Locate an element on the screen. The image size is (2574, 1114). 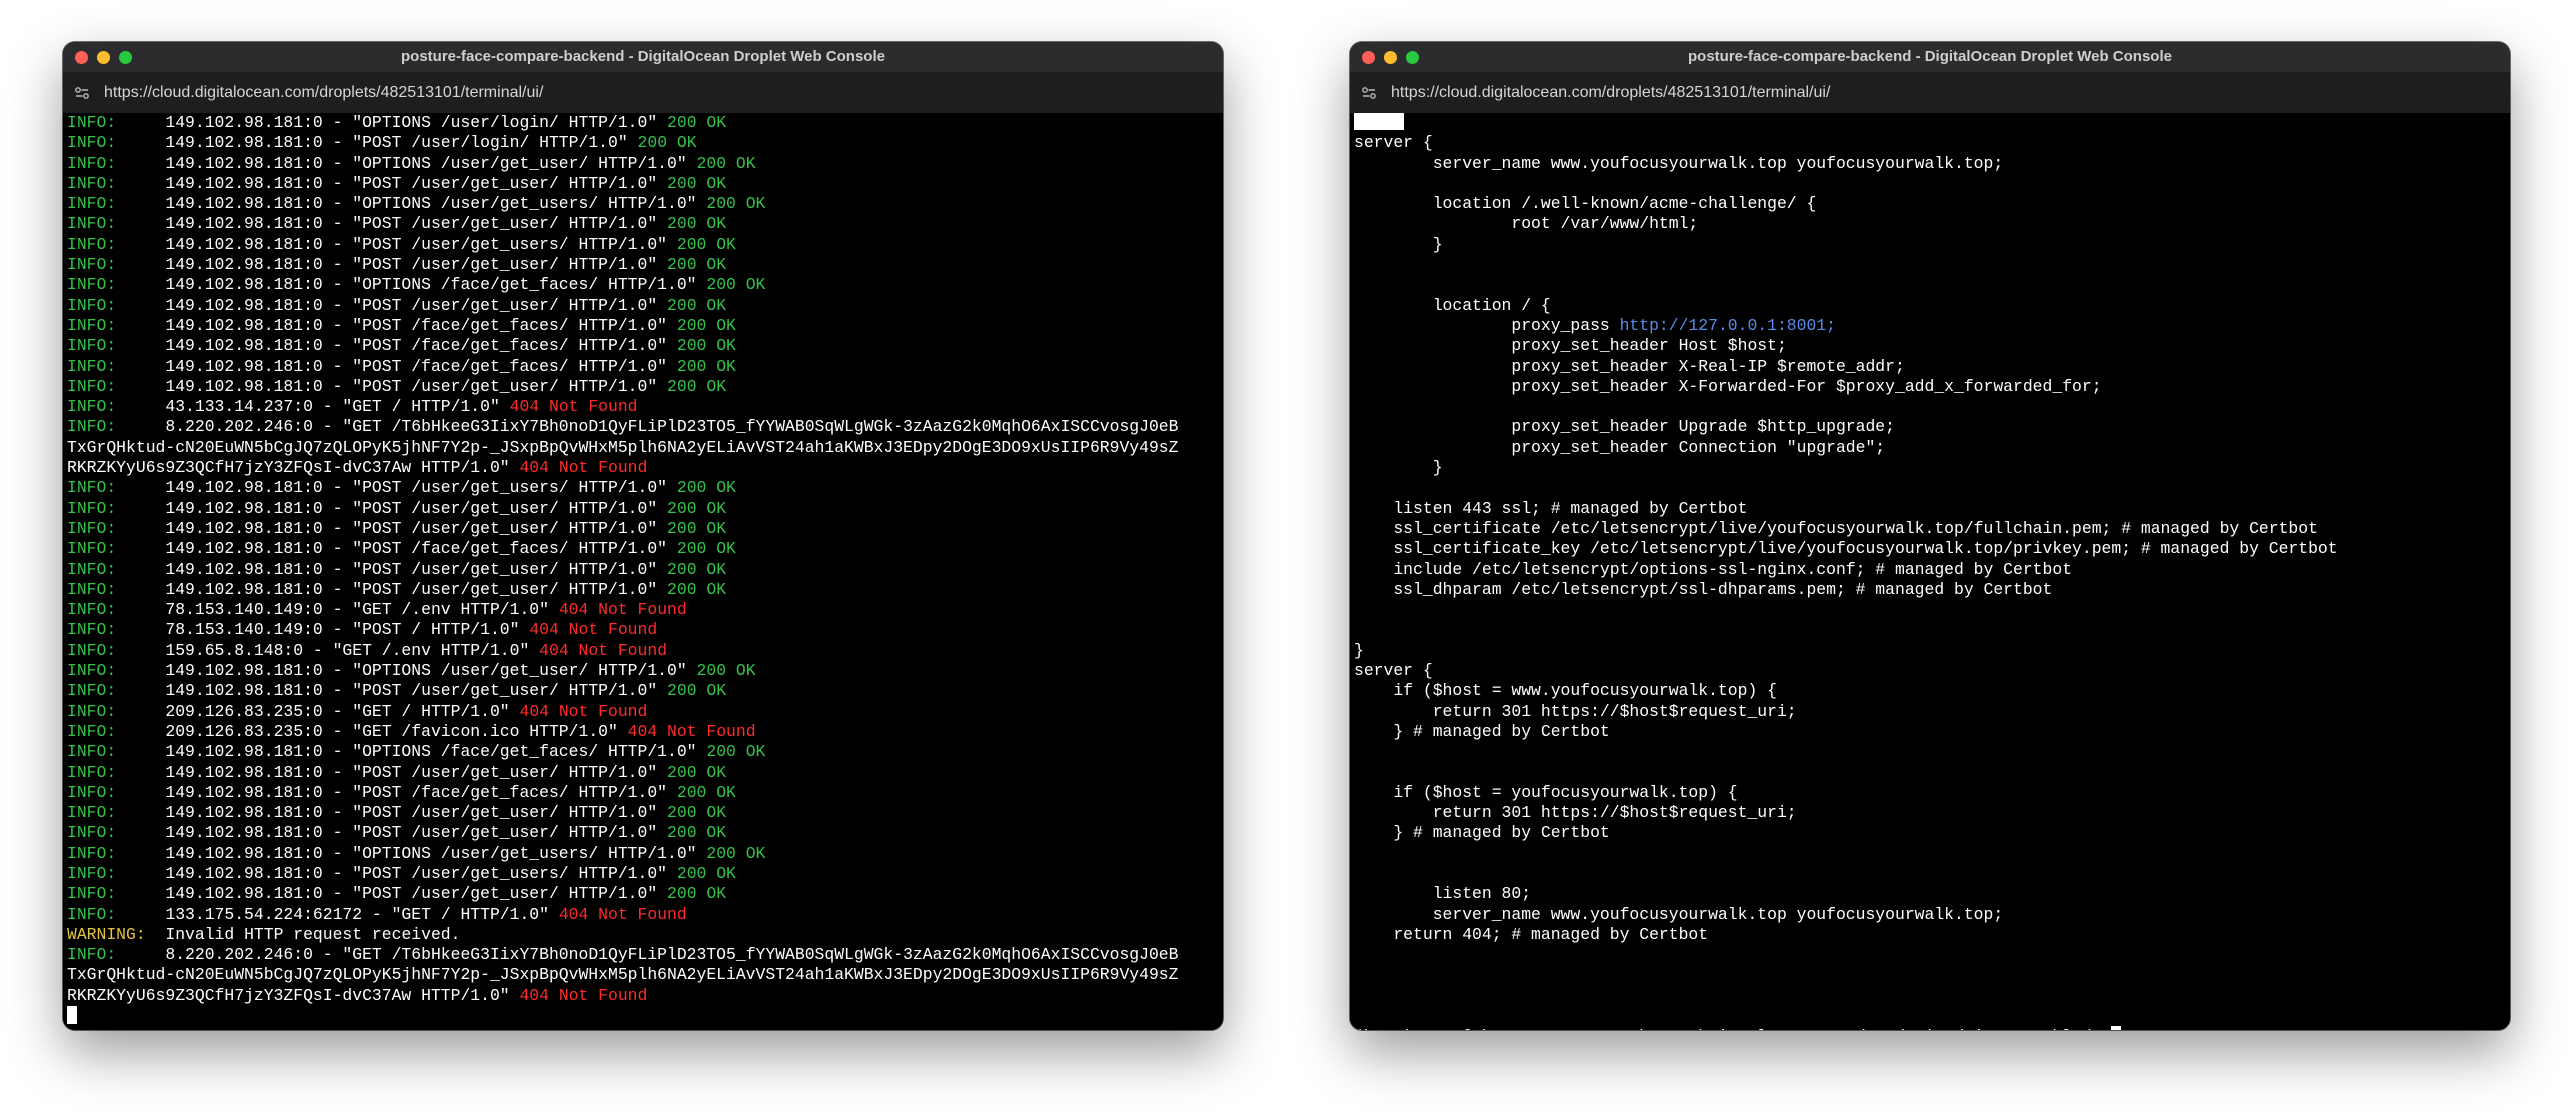
config-line: listen 80; is located at coordinates (1930, 894).